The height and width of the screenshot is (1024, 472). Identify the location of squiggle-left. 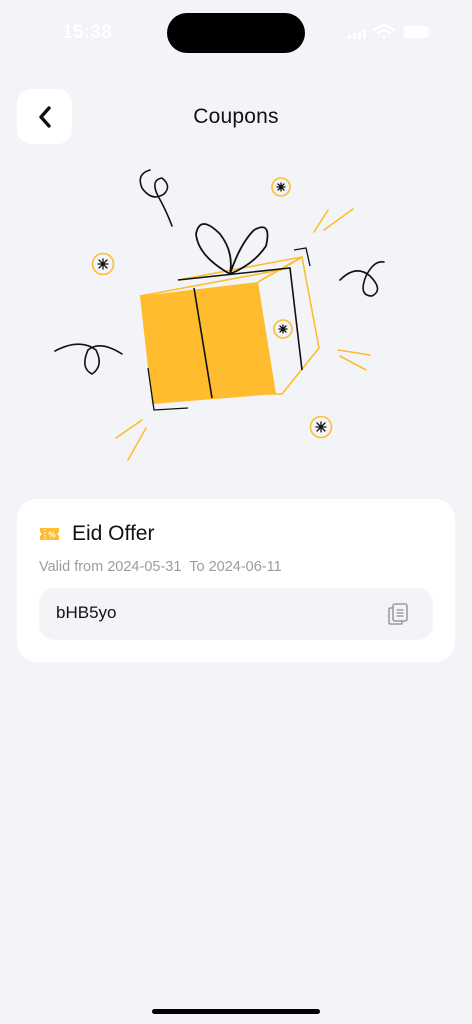
(88, 359).